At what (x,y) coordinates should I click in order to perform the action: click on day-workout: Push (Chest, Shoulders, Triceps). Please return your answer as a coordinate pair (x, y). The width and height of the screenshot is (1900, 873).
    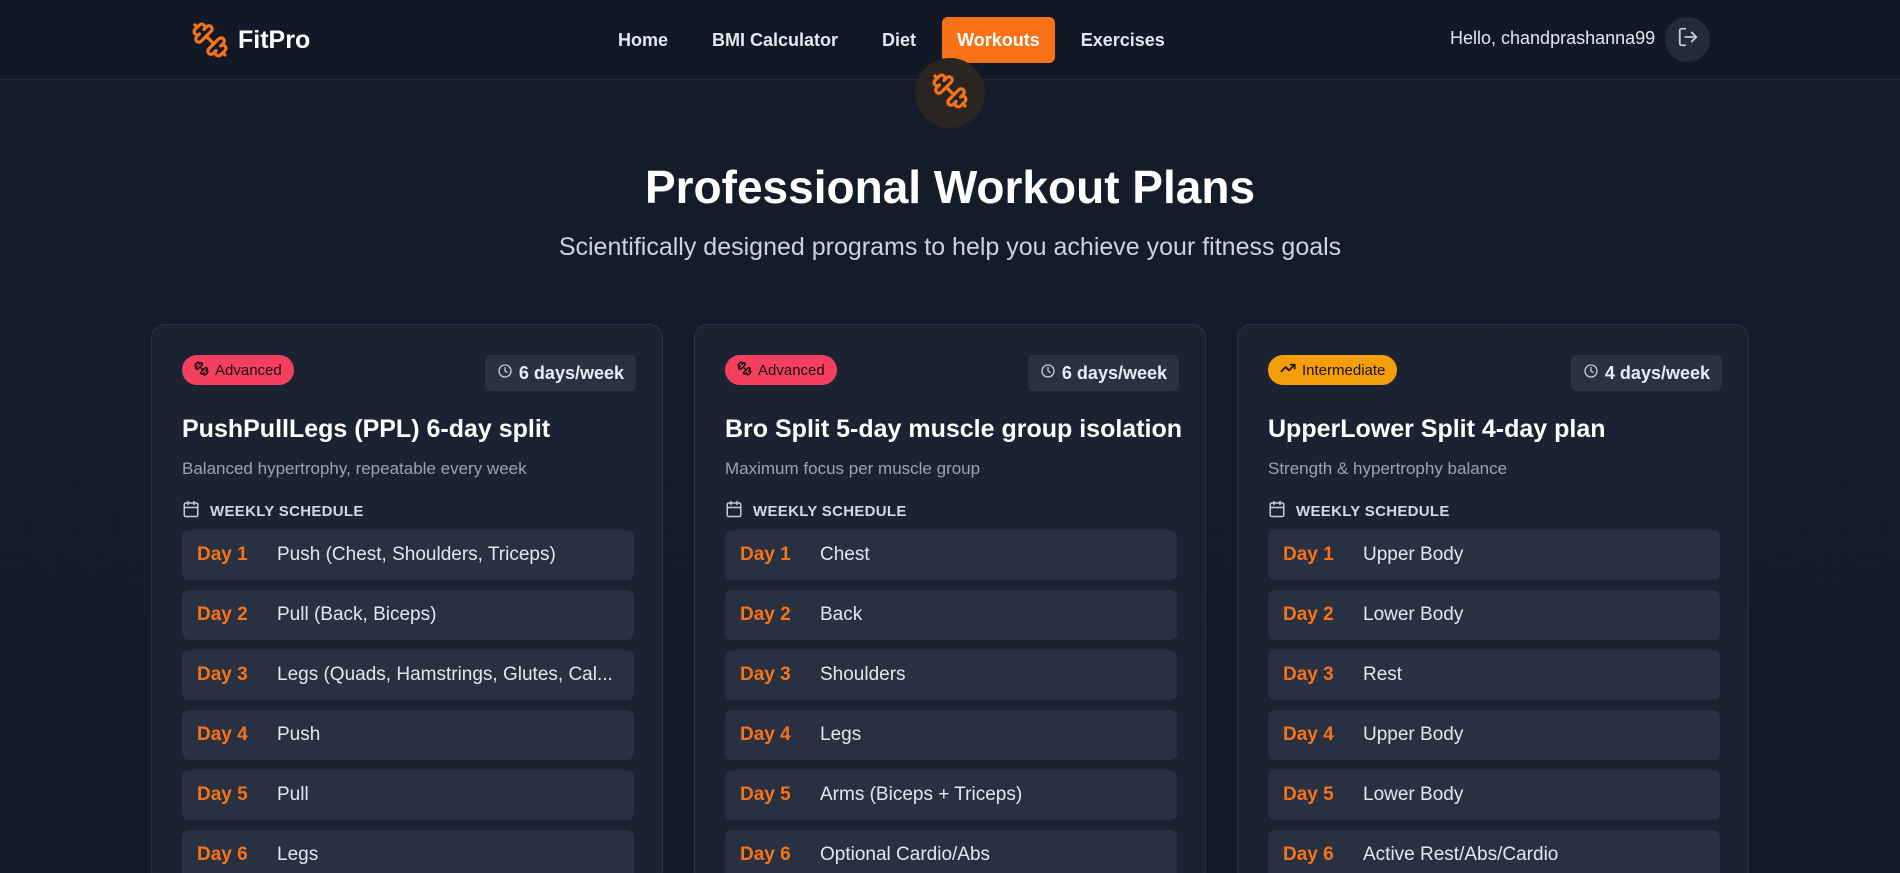
    Looking at the image, I should click on (416, 554).